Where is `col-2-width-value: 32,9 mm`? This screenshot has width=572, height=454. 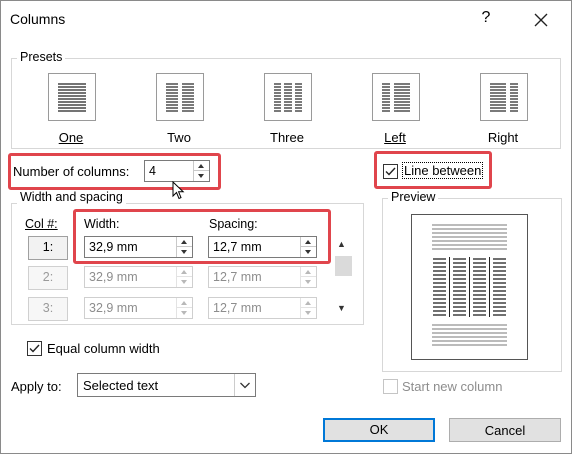 col-2-width-value: 32,9 mm is located at coordinates (113, 277).